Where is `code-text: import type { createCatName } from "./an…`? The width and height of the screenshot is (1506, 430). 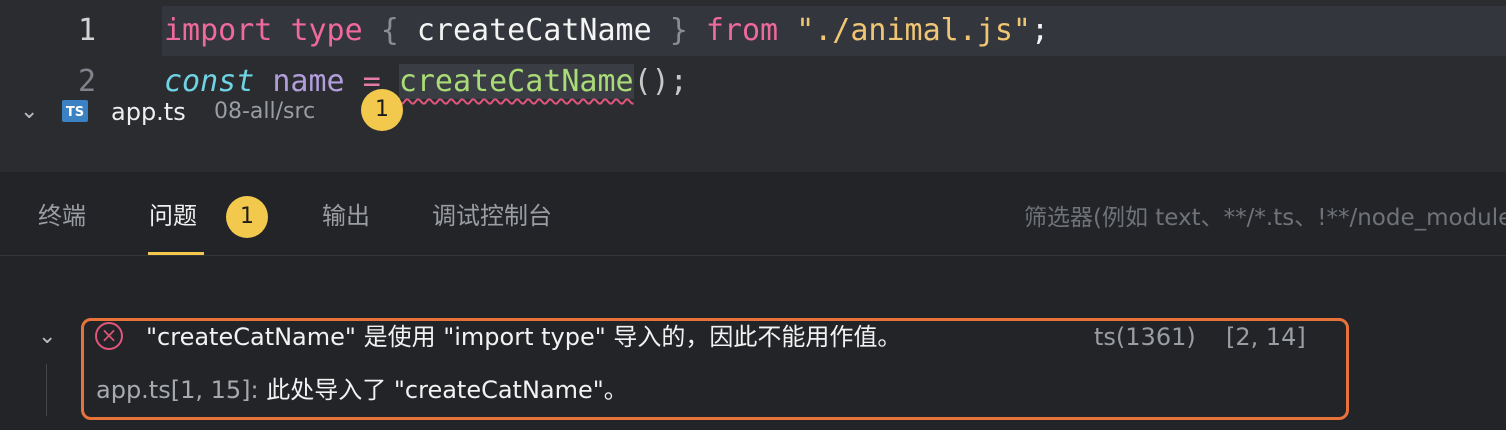 code-text: import type { createCatName } from "./an… is located at coordinates (606, 31).